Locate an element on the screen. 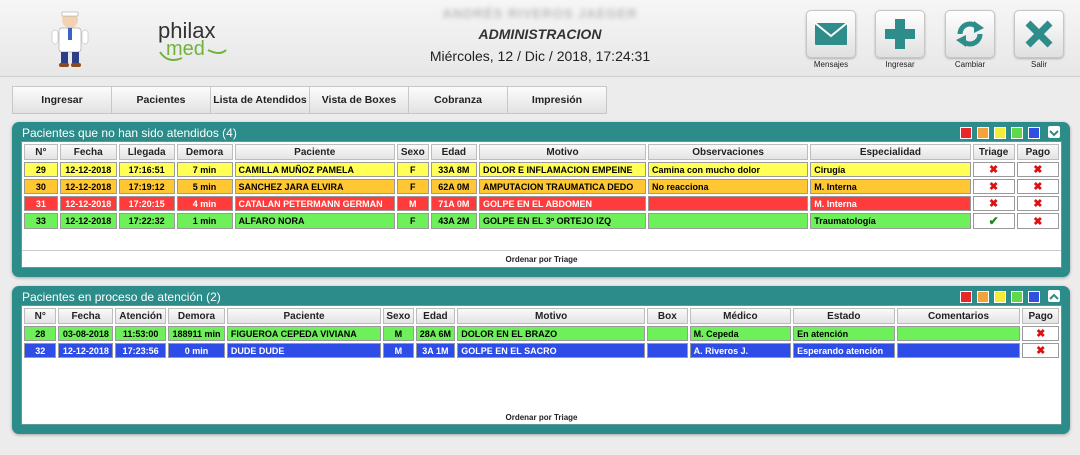 This screenshot has height=455, width=1080. observations-cell: Camina con mucho dolor is located at coordinates (728, 169).